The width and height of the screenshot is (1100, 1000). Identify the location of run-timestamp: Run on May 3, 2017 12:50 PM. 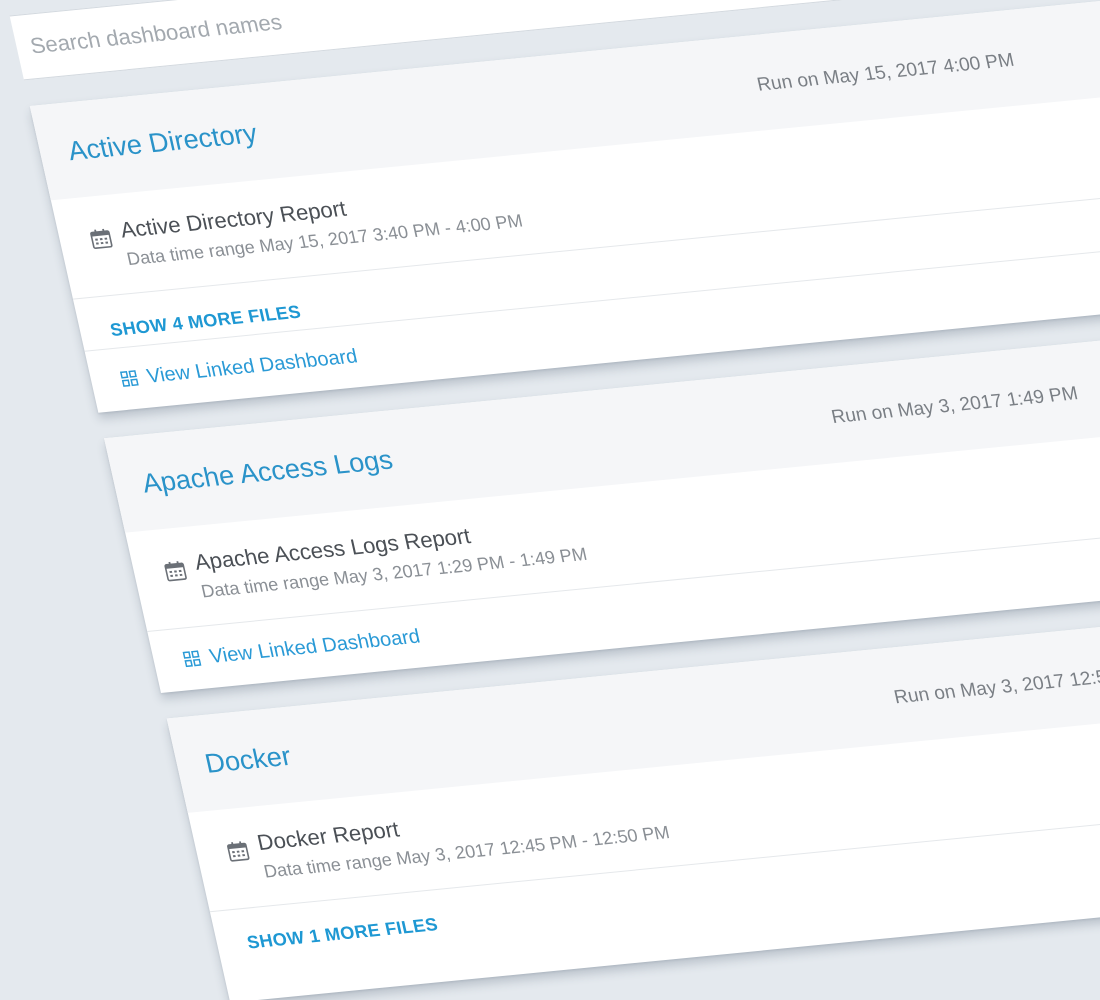
(996, 685).